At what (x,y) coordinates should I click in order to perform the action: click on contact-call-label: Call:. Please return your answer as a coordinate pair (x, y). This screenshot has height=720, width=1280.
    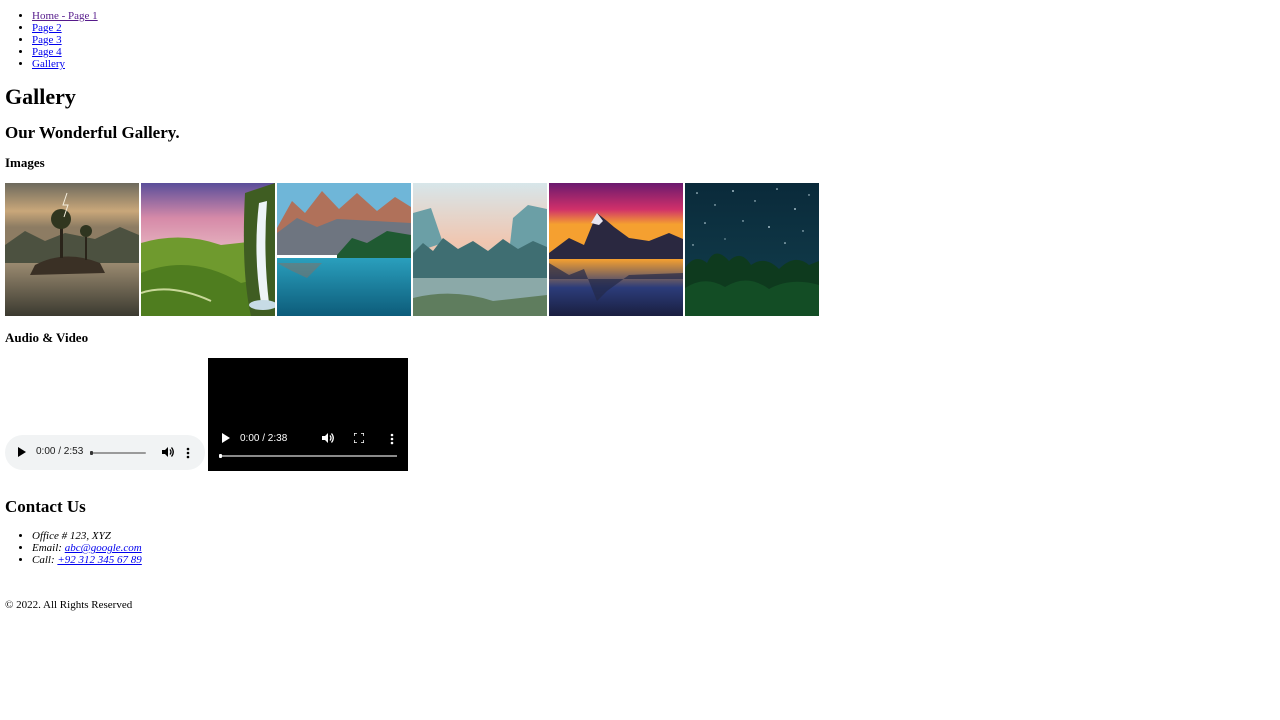
    Looking at the image, I should click on (45, 560).